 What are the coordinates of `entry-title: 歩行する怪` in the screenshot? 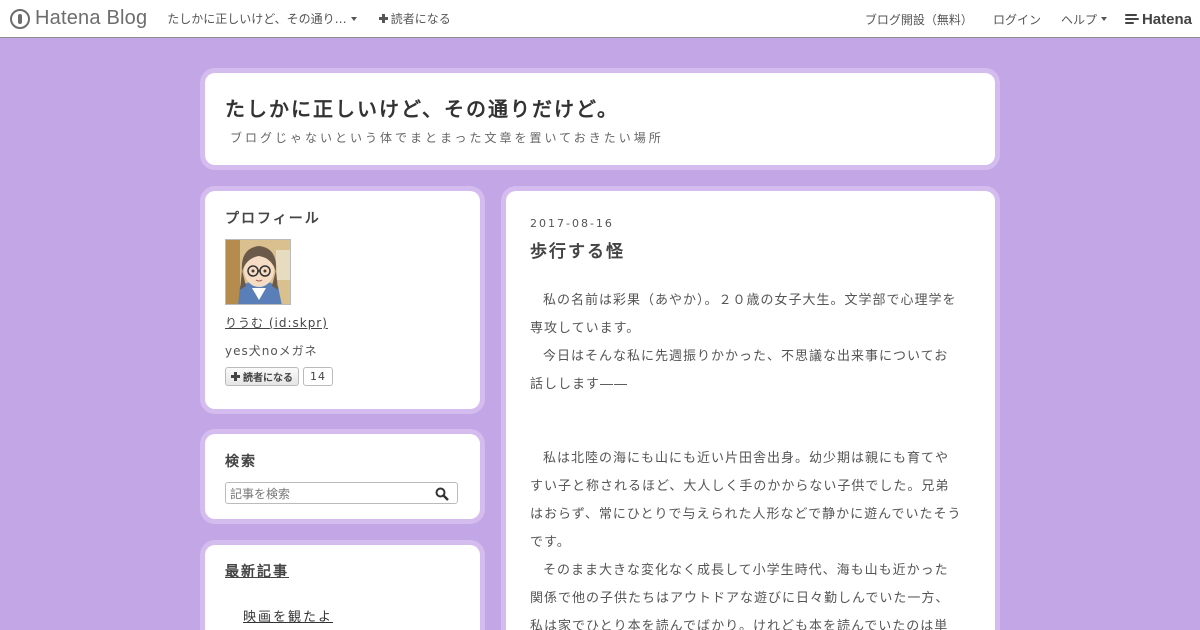 It's located at (577, 249).